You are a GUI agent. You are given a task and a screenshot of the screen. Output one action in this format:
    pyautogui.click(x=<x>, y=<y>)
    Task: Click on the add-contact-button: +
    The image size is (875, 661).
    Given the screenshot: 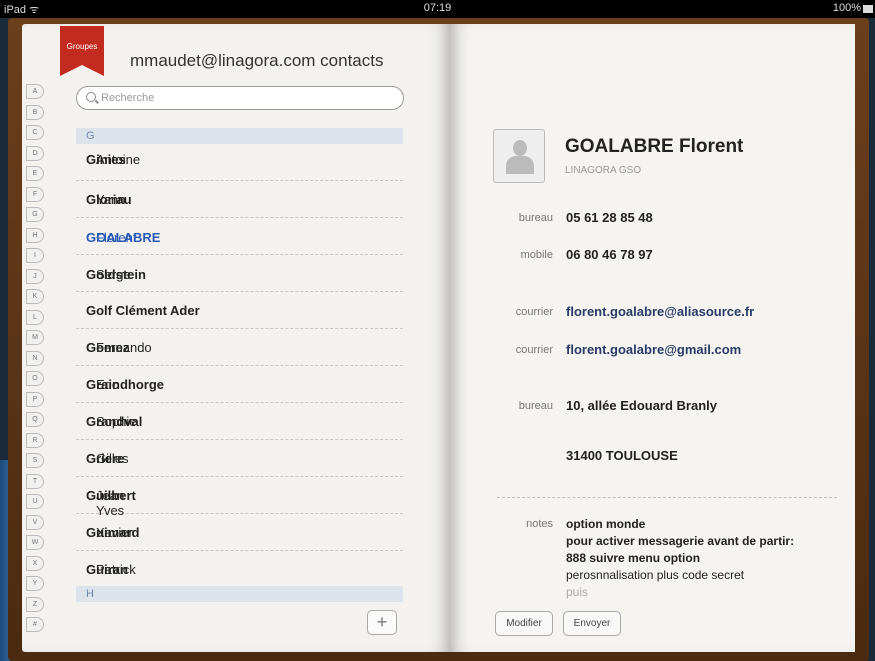 What is the action you would take?
    pyautogui.click(x=382, y=622)
    